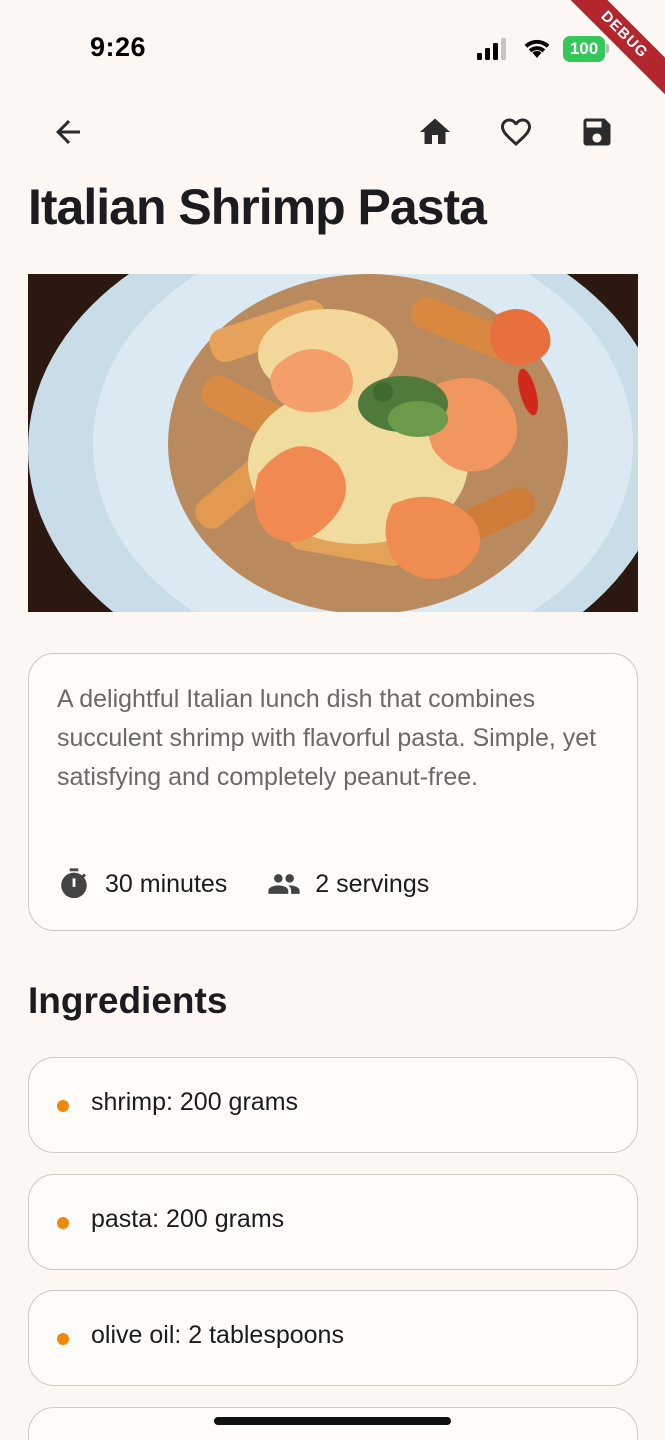 The width and height of the screenshot is (665, 1440). Describe the element at coordinates (332, 1421) in the screenshot. I see `home-indicator` at that location.